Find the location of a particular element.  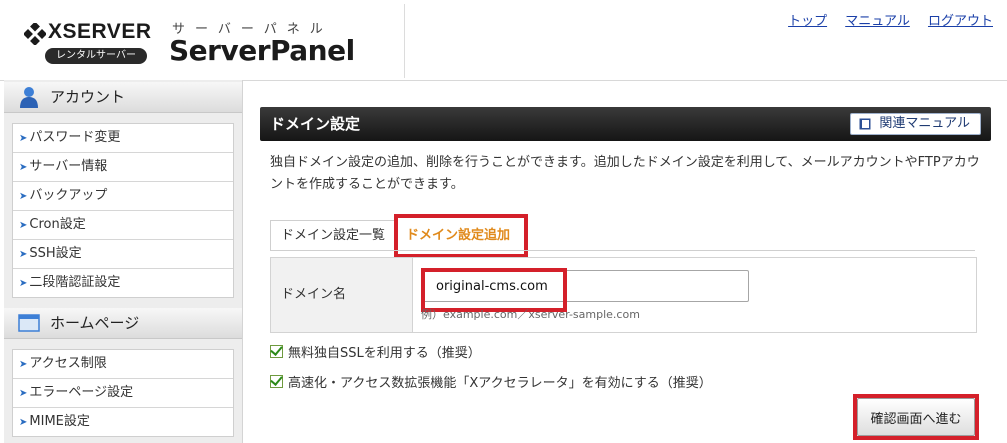

tab-domain-add: ドメイン設定追加 is located at coordinates (461, 236).